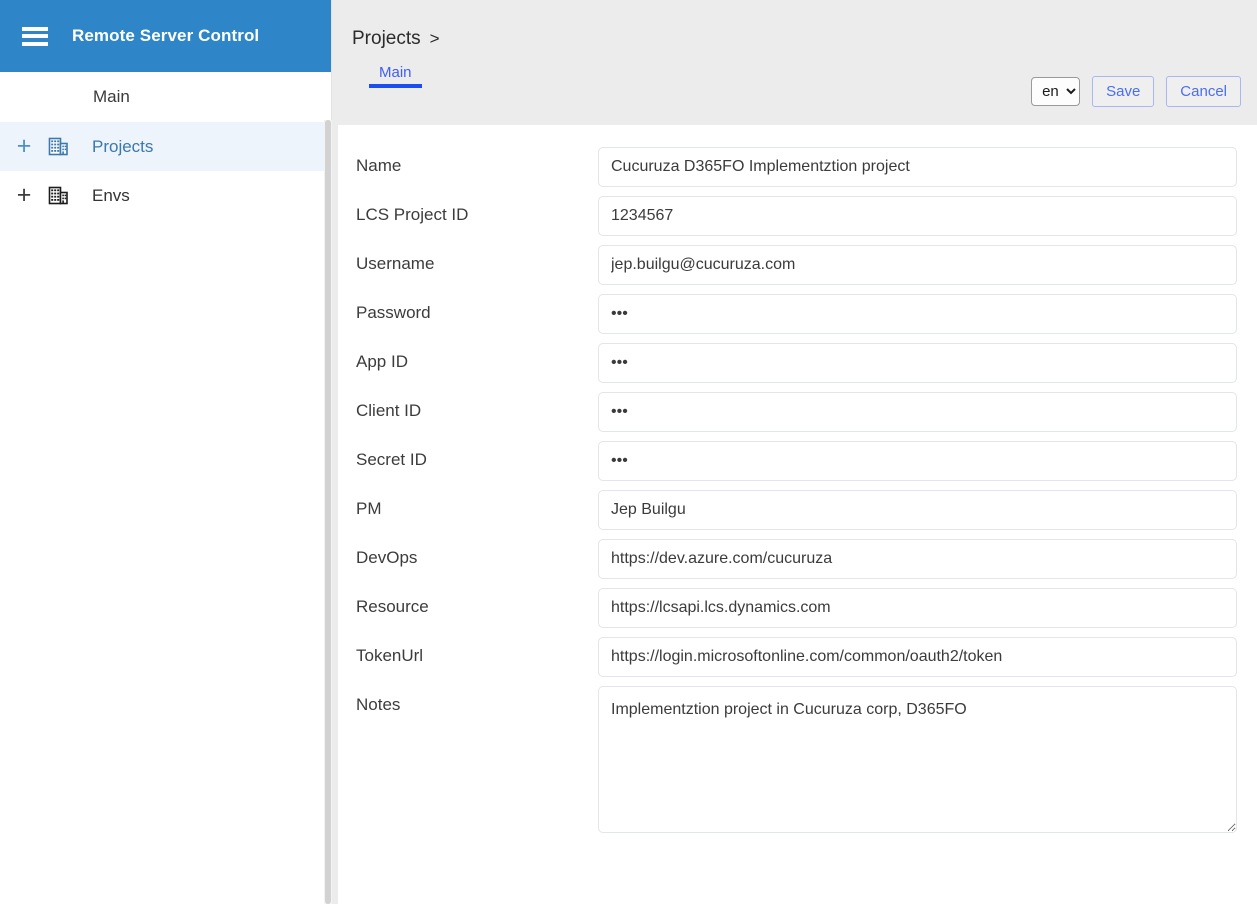 The height and width of the screenshot is (904, 1257). Describe the element at coordinates (1203, 91) in the screenshot. I see `cancel-button: Cancel` at that location.